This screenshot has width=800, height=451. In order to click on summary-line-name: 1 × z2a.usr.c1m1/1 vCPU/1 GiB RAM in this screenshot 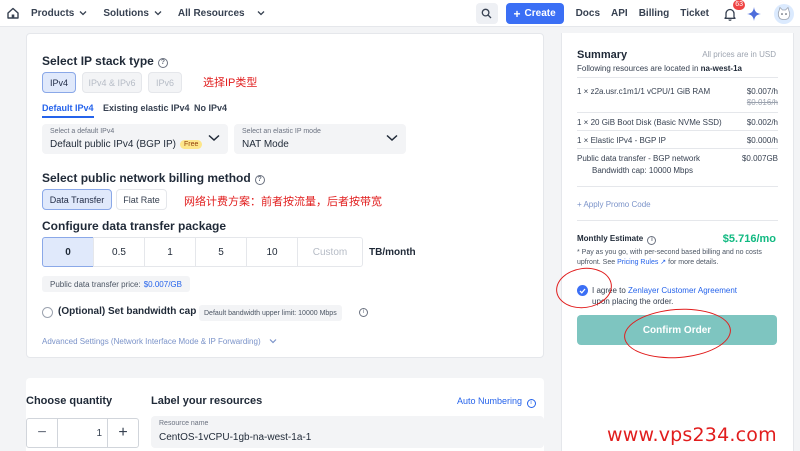, I will do `click(644, 91)`.